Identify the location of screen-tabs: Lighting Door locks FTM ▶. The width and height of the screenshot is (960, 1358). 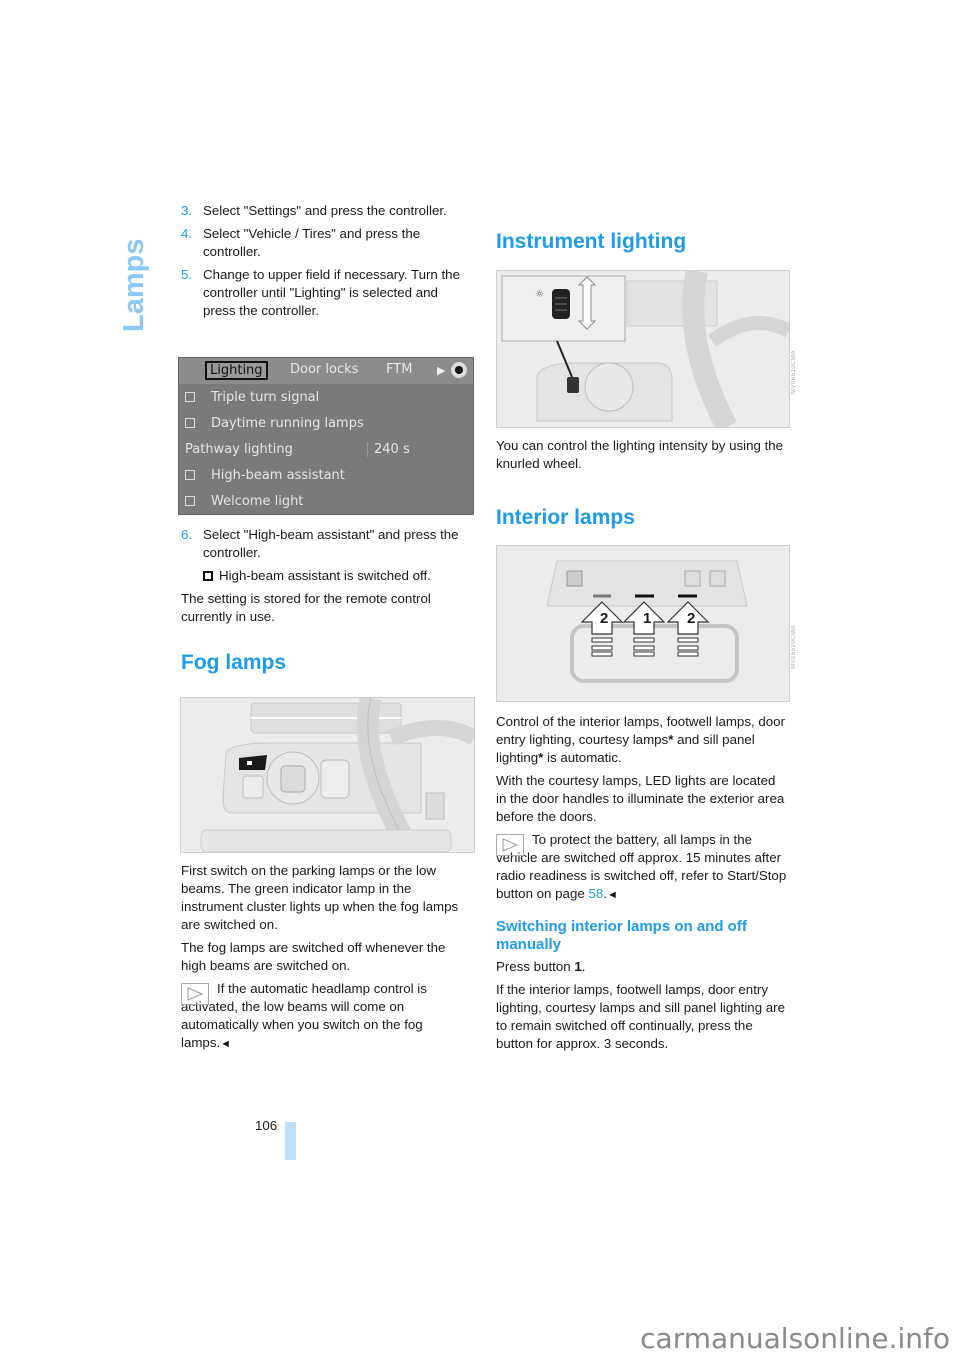
(326, 371).